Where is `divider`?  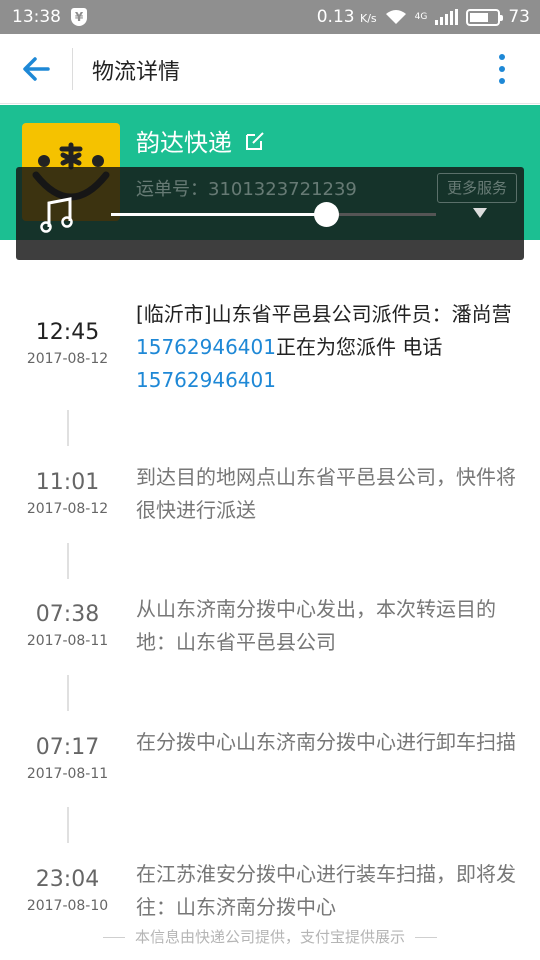 divider is located at coordinates (72, 69).